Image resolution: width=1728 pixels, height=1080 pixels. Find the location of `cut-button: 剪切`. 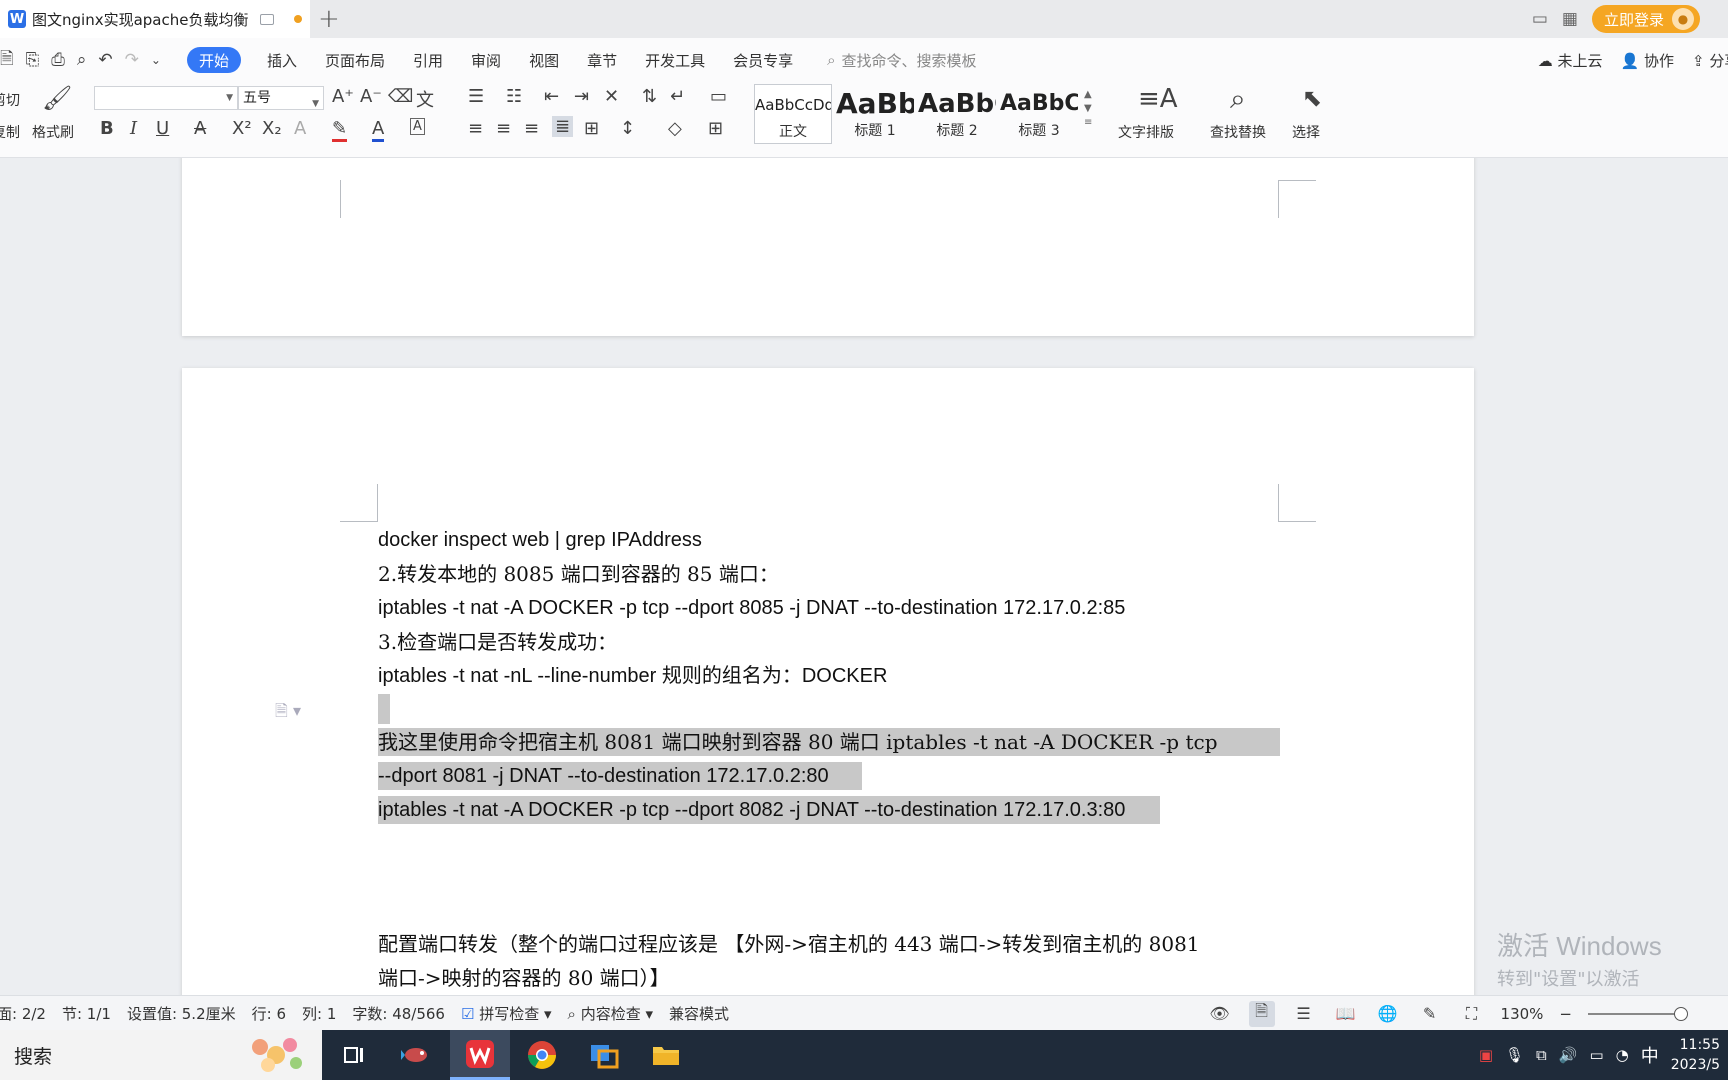

cut-button: 剪切 is located at coordinates (12, 100).